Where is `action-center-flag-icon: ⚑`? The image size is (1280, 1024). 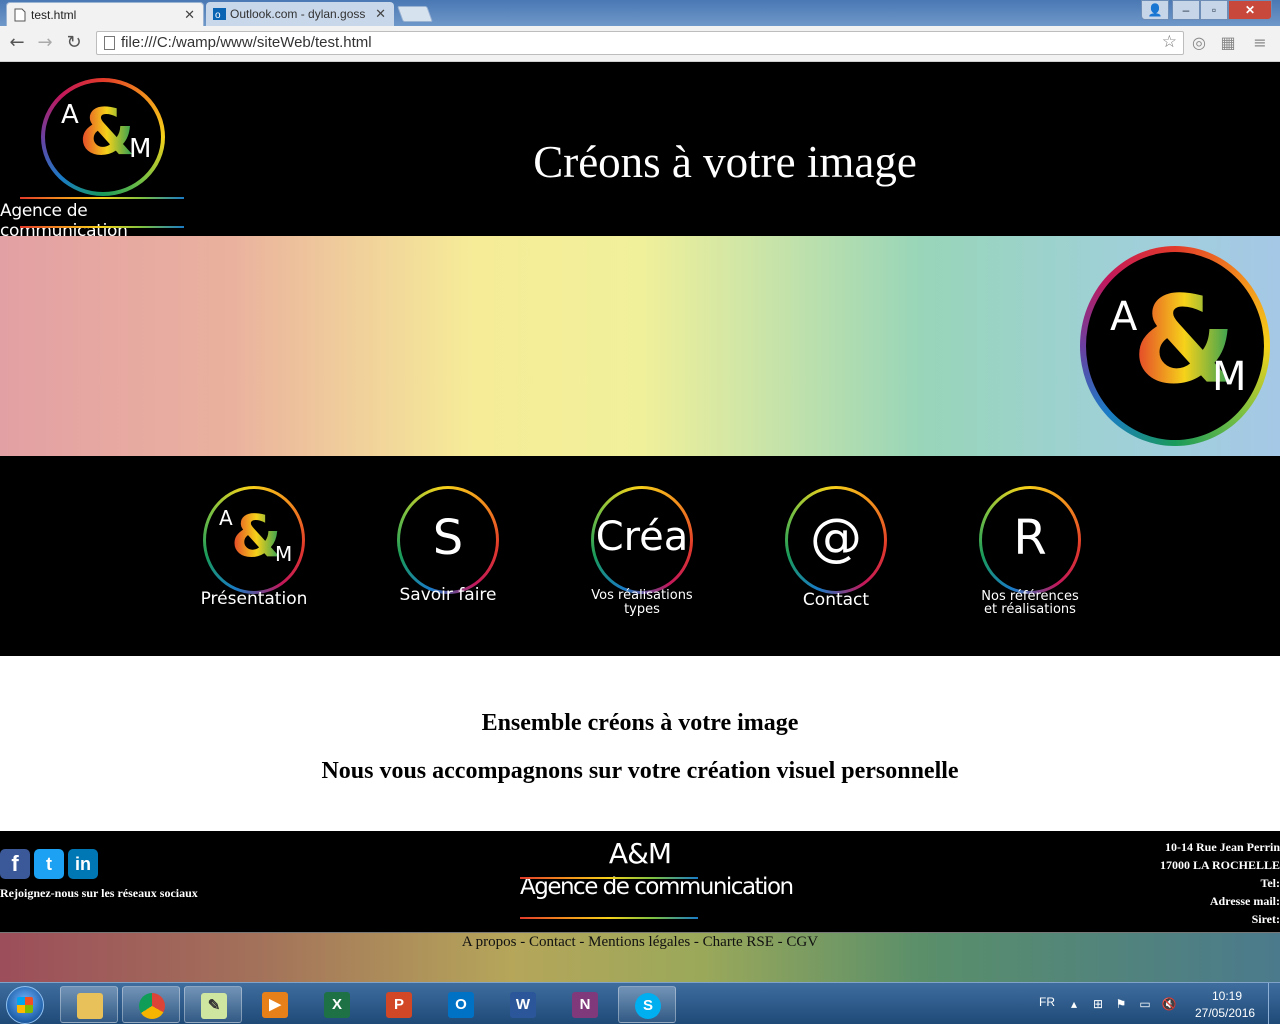 action-center-flag-icon: ⚑ is located at coordinates (1121, 1004).